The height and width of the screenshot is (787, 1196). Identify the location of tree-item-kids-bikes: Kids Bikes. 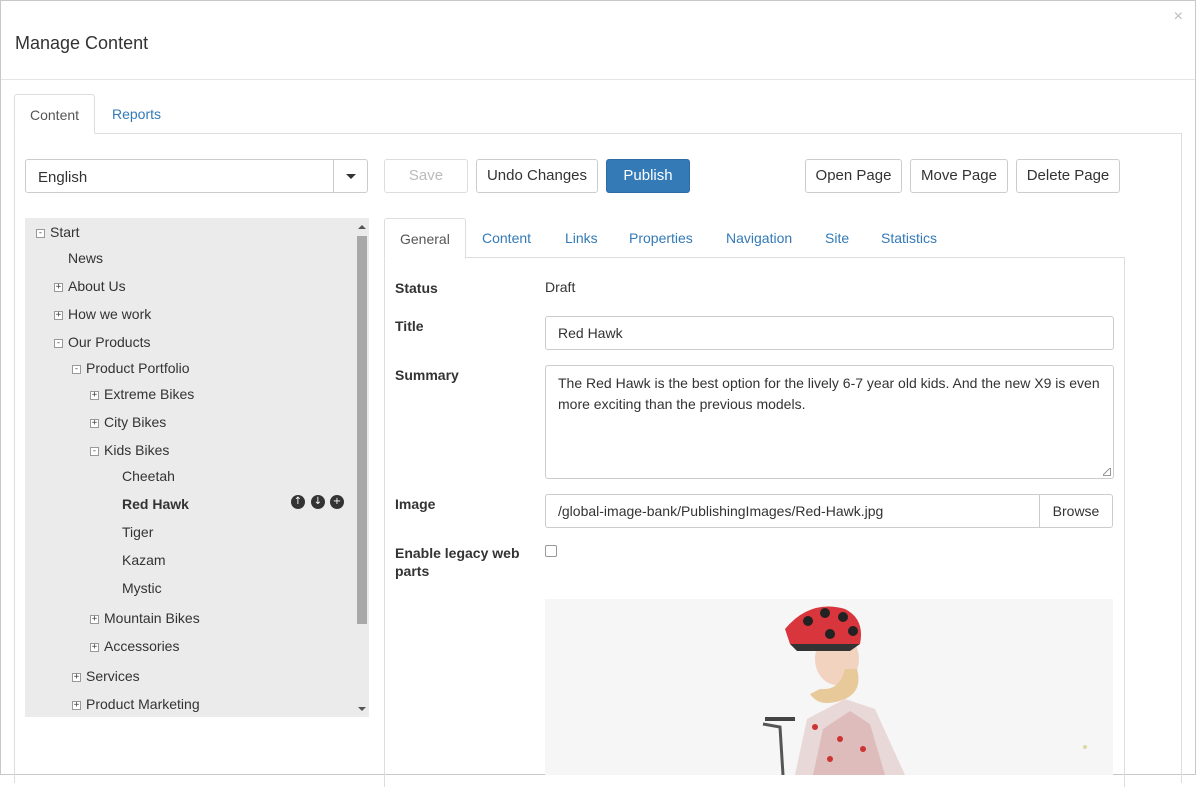
(136, 452).